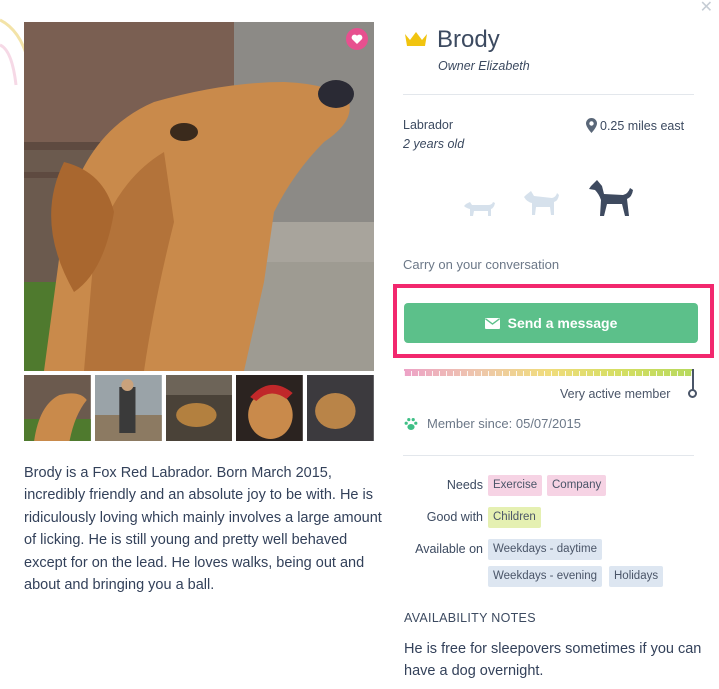  I want to click on needs-tag: Company, so click(577, 485).